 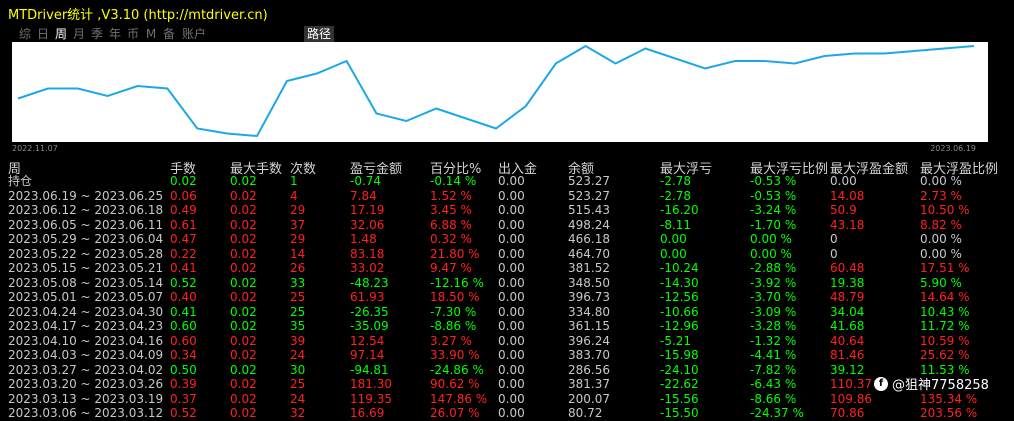 I want to click on tab-3: 月, so click(x=79, y=34).